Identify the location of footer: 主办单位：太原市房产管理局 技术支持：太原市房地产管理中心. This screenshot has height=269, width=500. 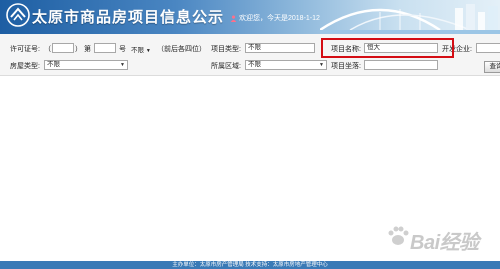
(250, 265).